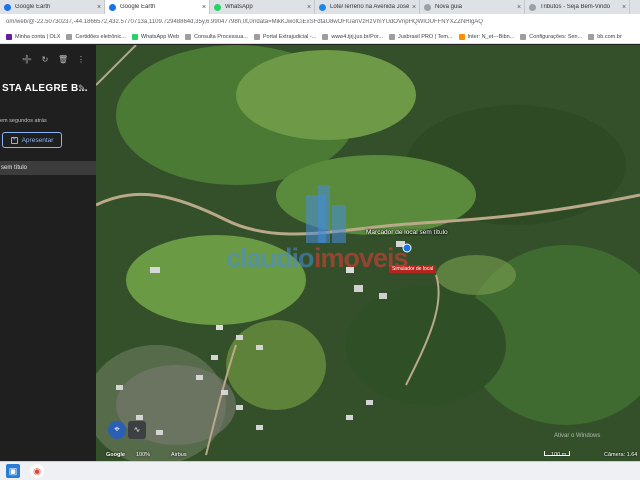  Describe the element at coordinates (160, 36) in the screenshot. I see `bookmark-label: WhatsApp Web` at that location.